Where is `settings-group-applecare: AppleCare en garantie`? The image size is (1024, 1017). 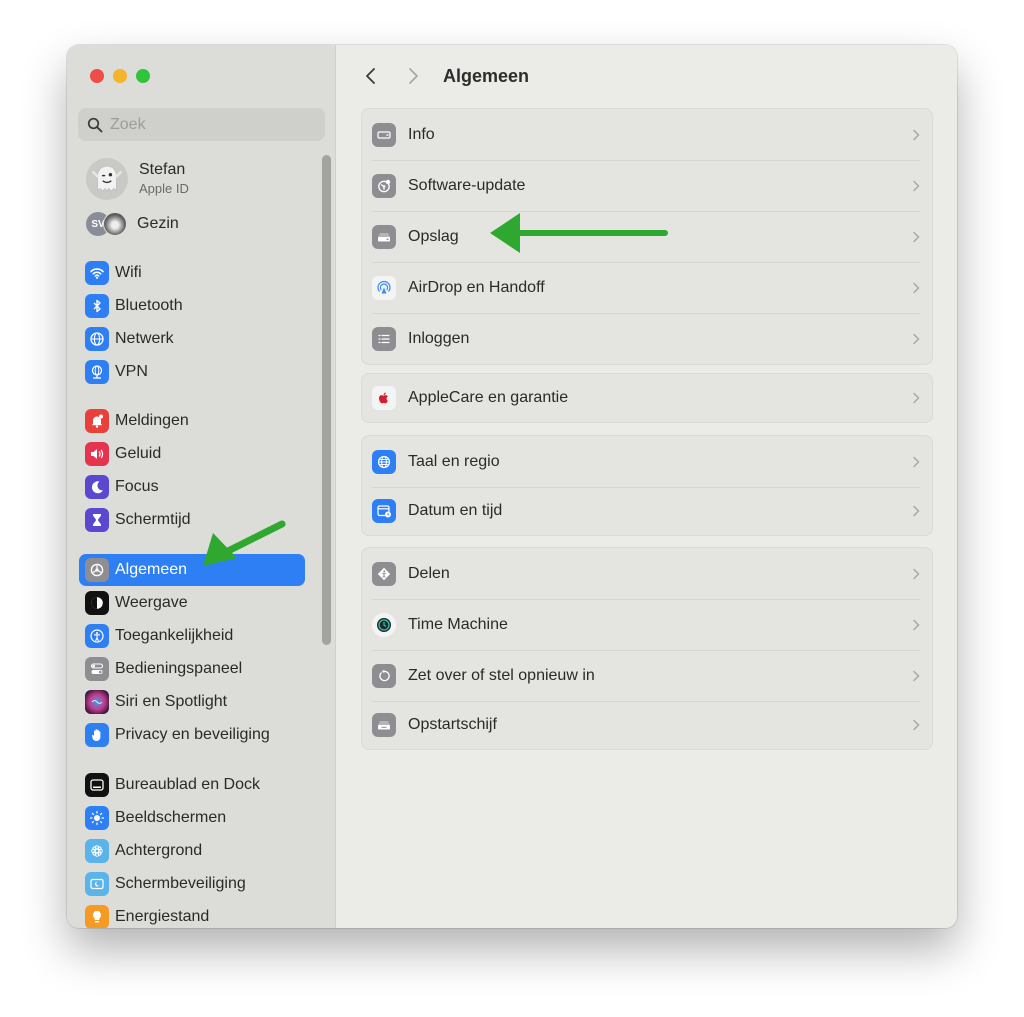
settings-group-applecare: AppleCare en garantie is located at coordinates (647, 398).